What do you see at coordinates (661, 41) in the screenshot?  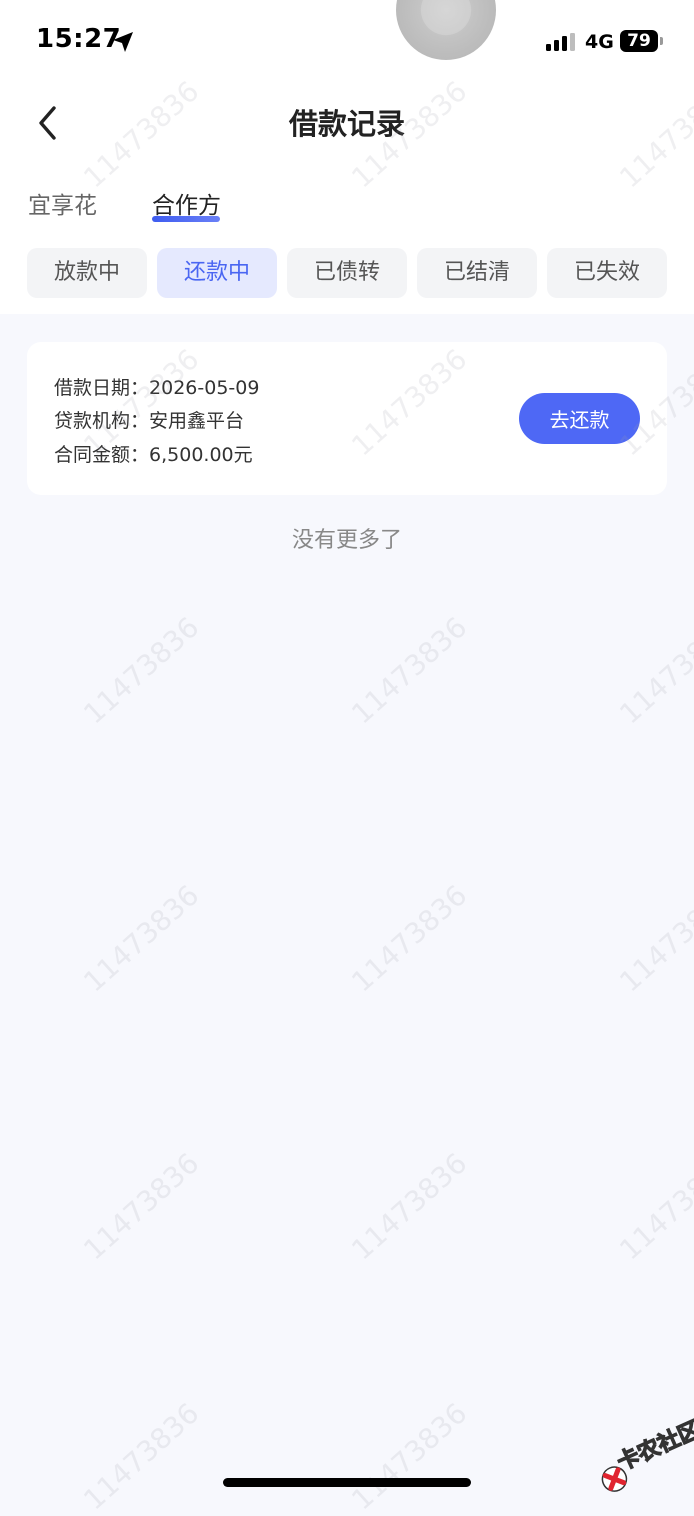 I see `battery-cap` at bounding box center [661, 41].